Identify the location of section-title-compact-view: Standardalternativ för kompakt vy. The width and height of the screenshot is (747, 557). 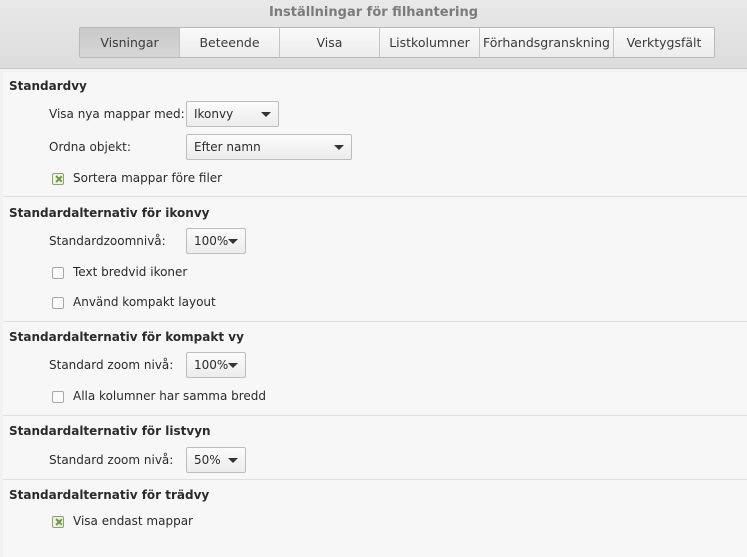
(126, 337).